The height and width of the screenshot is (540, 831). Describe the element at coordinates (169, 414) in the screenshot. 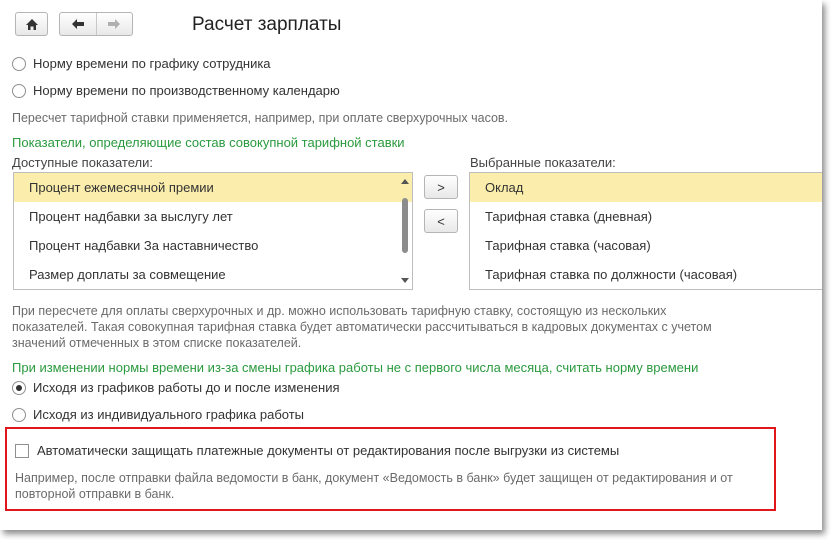

I see `radio-label: Исходя из индивидуального графика работы` at that location.